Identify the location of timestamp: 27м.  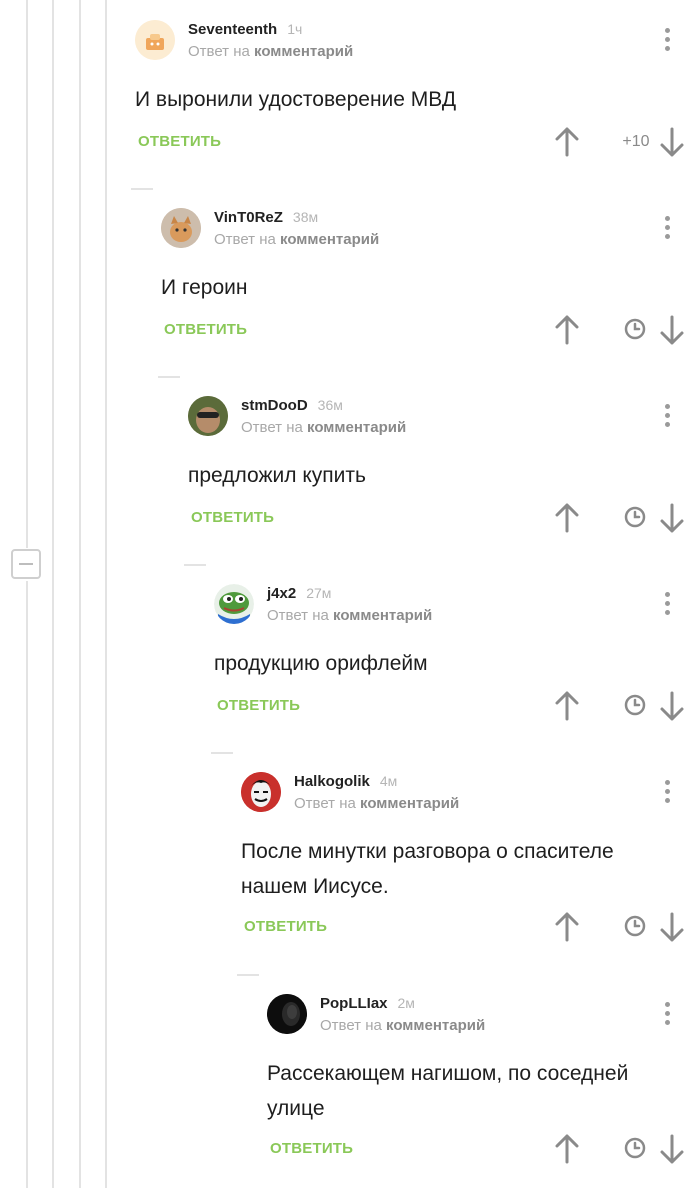
(319, 593).